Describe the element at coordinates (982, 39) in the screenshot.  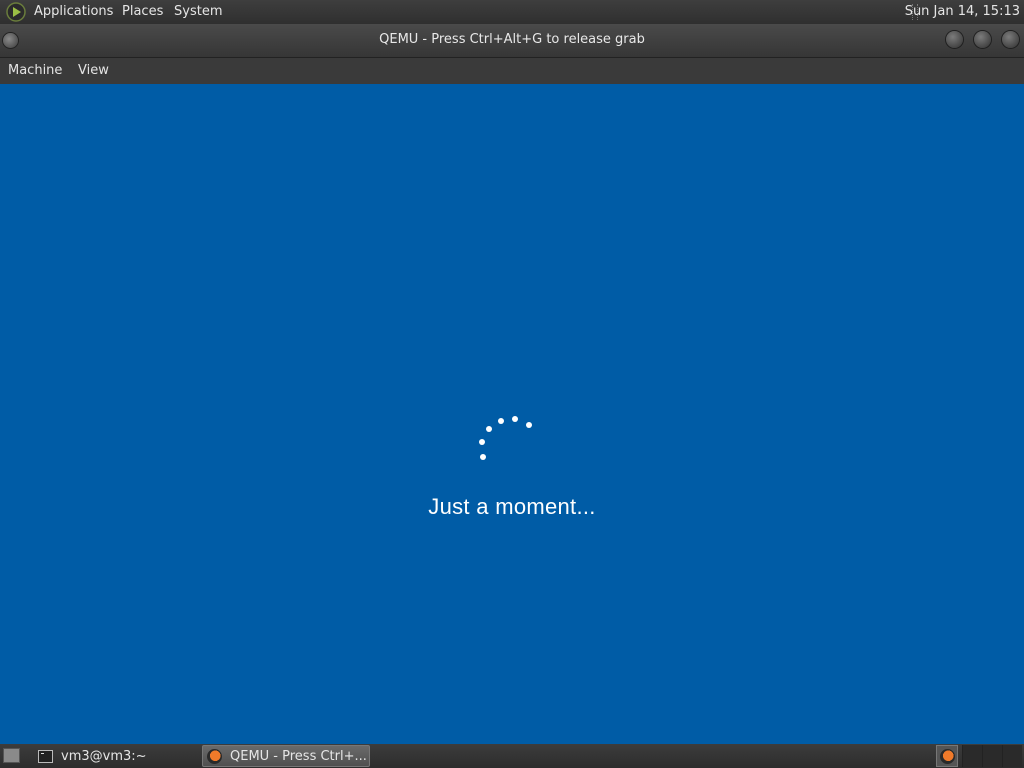
I see `maximize-button` at that location.